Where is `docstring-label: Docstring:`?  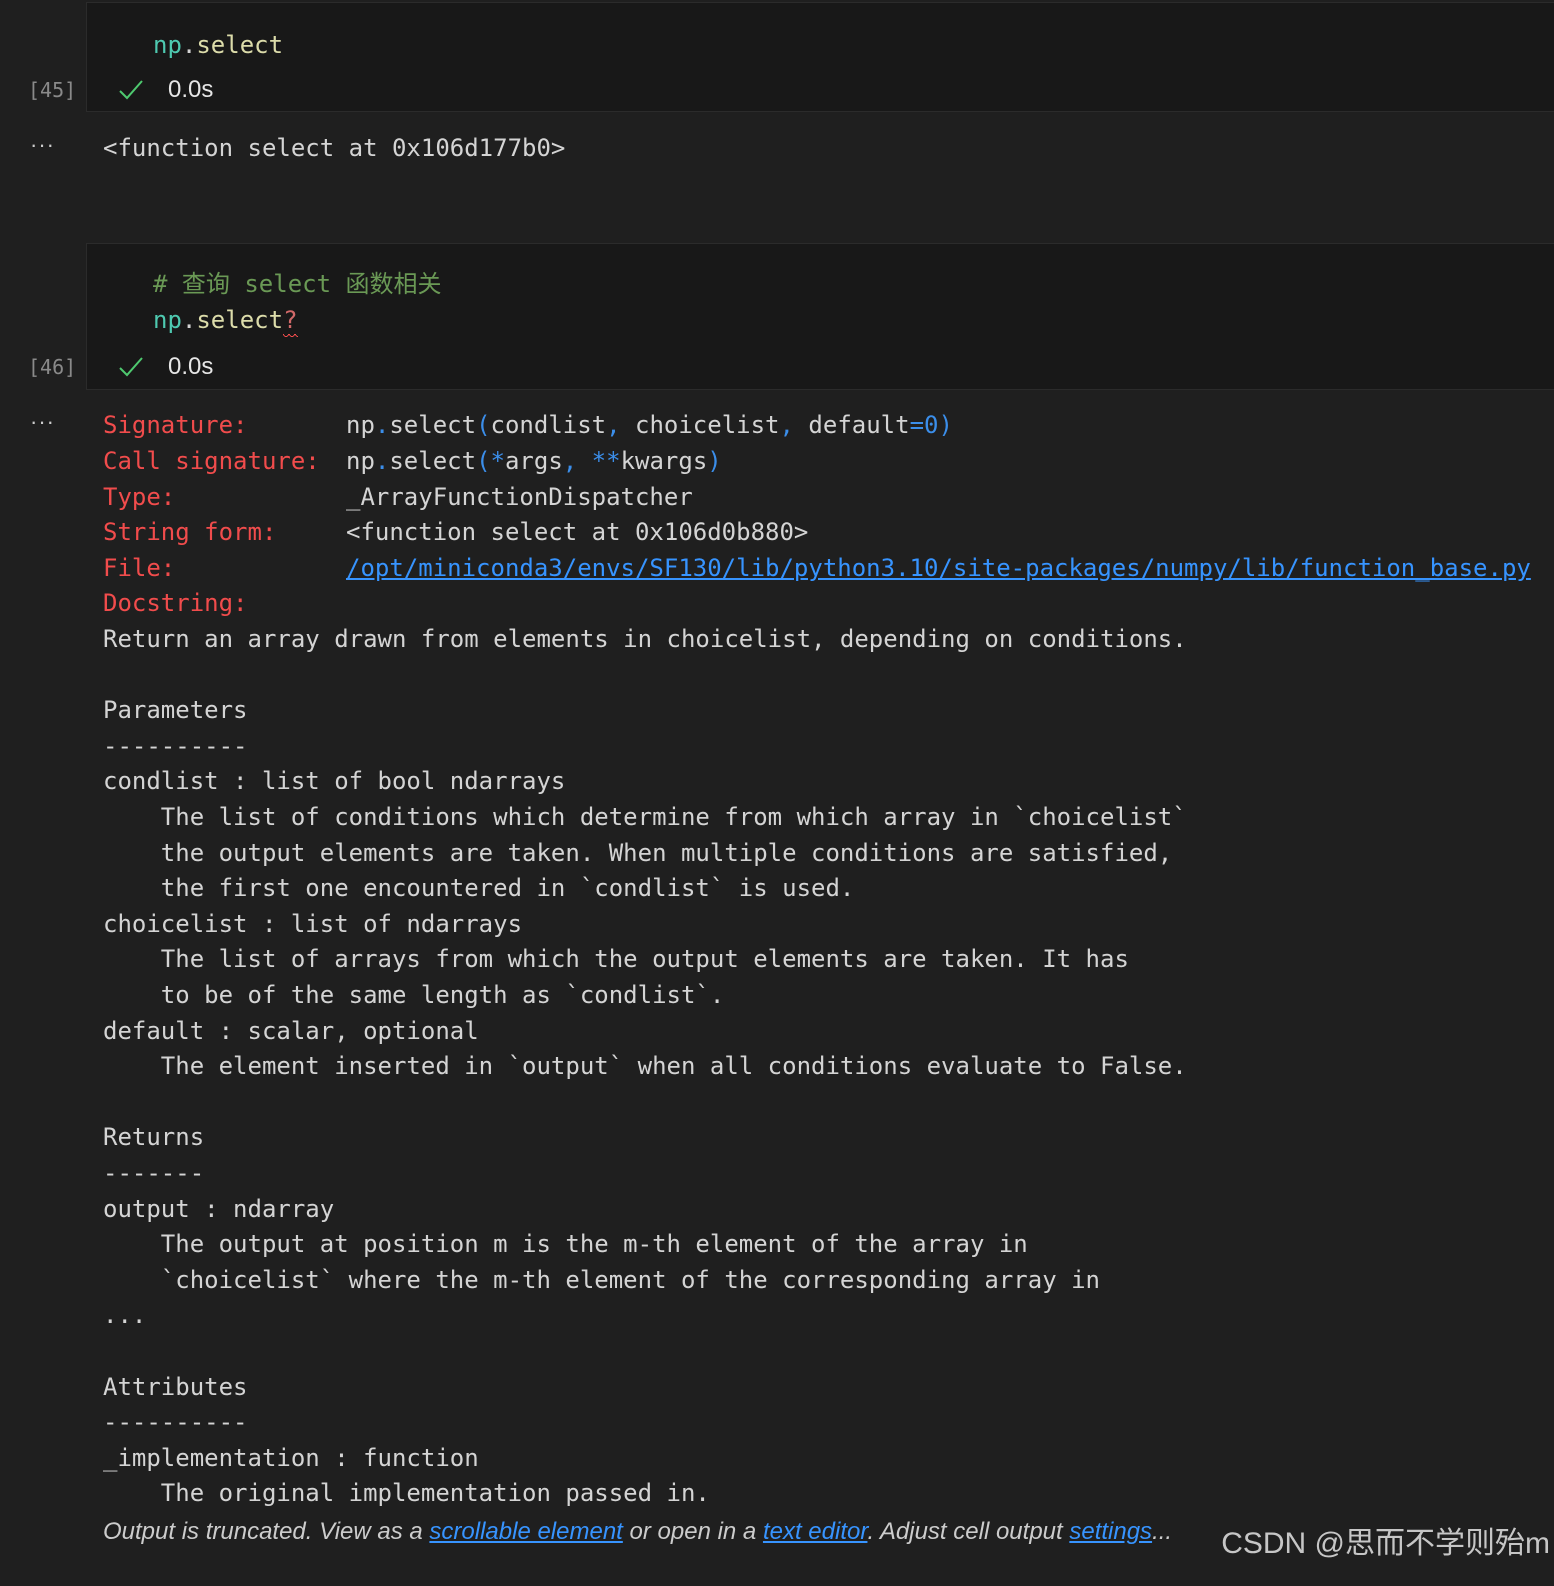
docstring-label: Docstring: is located at coordinates (175, 603).